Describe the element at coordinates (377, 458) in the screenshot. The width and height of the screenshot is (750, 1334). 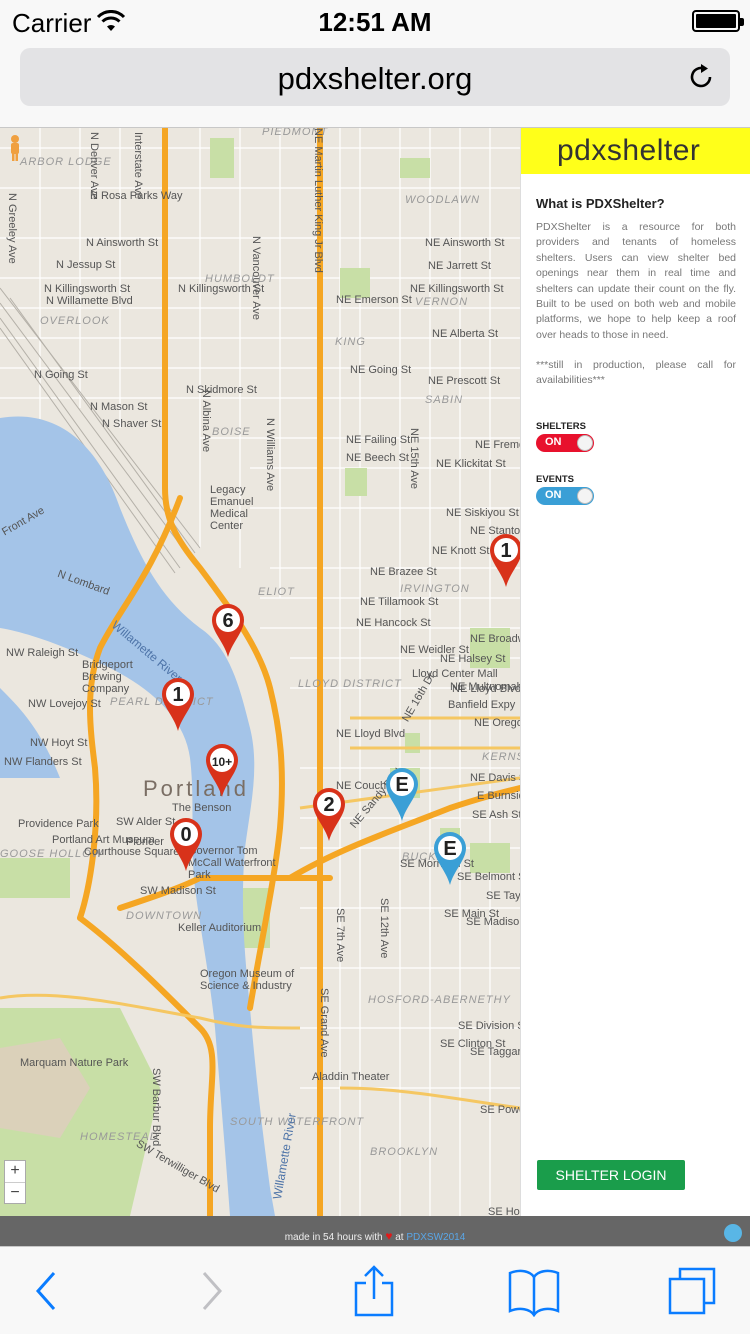
I see `street-label: NE Beech St` at that location.